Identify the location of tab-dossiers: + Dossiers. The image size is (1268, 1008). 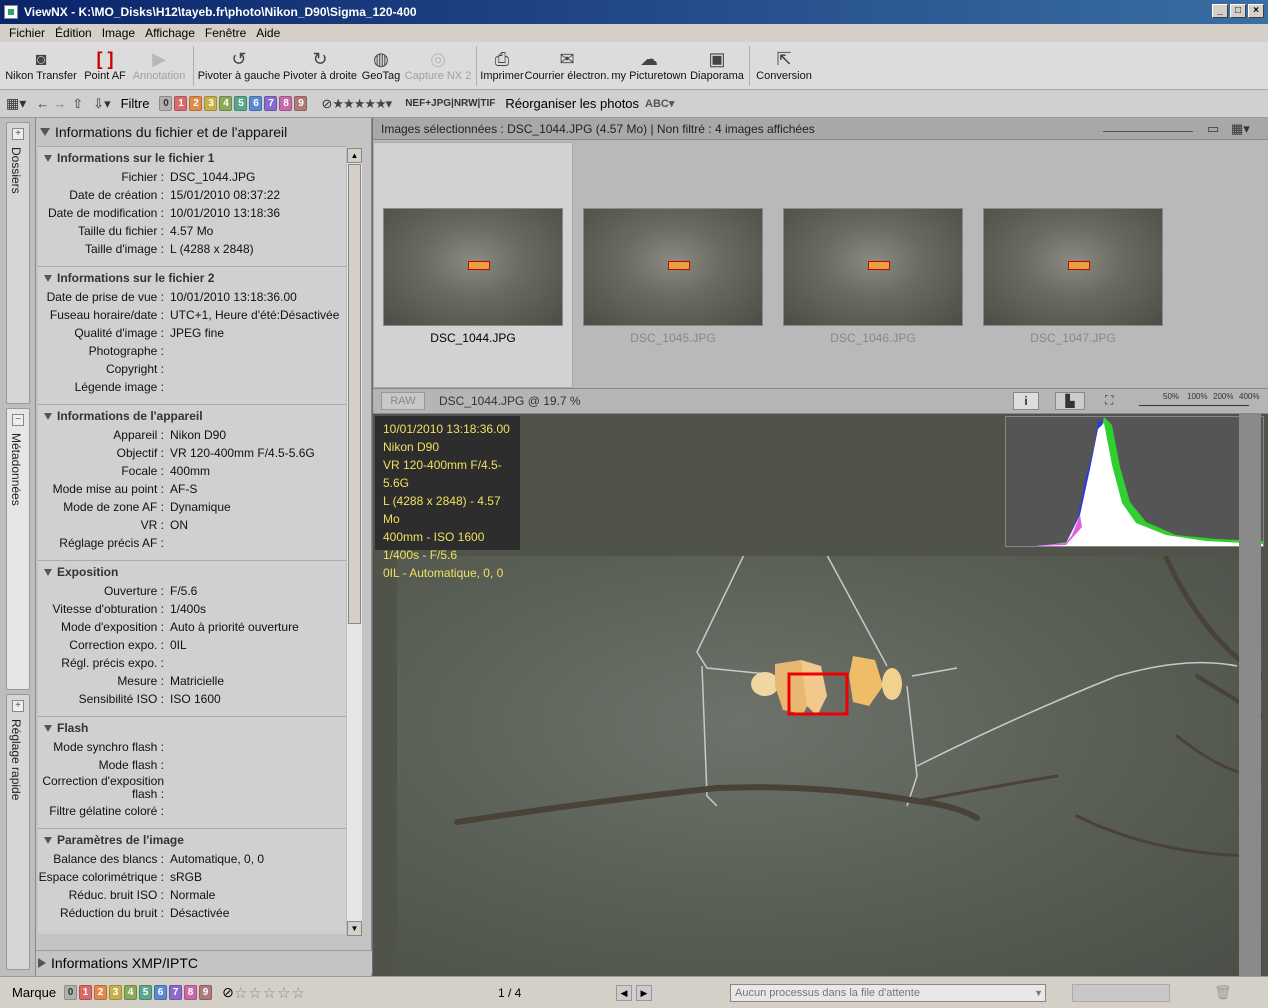
(18, 263).